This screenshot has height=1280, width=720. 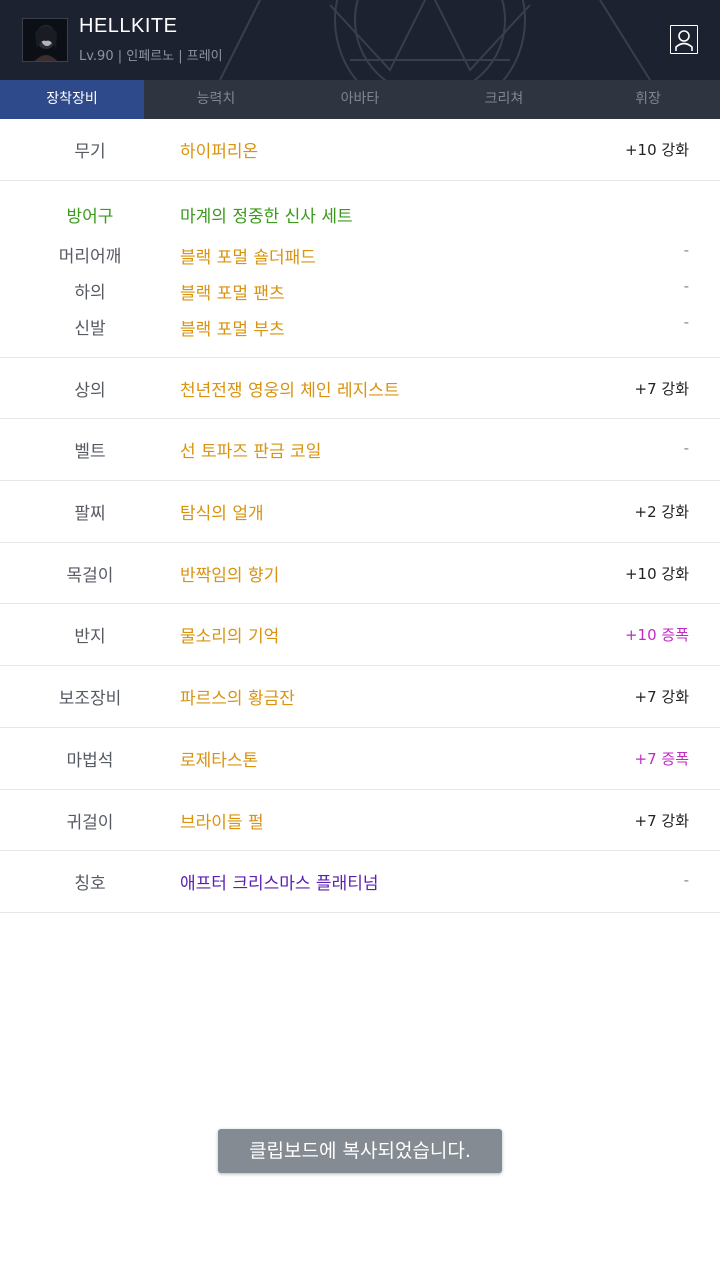 What do you see at coordinates (360, 574) in the screenshot?
I see `equipment-row-necklace: 목걸이 반짝임의 향기 +10 강화` at bounding box center [360, 574].